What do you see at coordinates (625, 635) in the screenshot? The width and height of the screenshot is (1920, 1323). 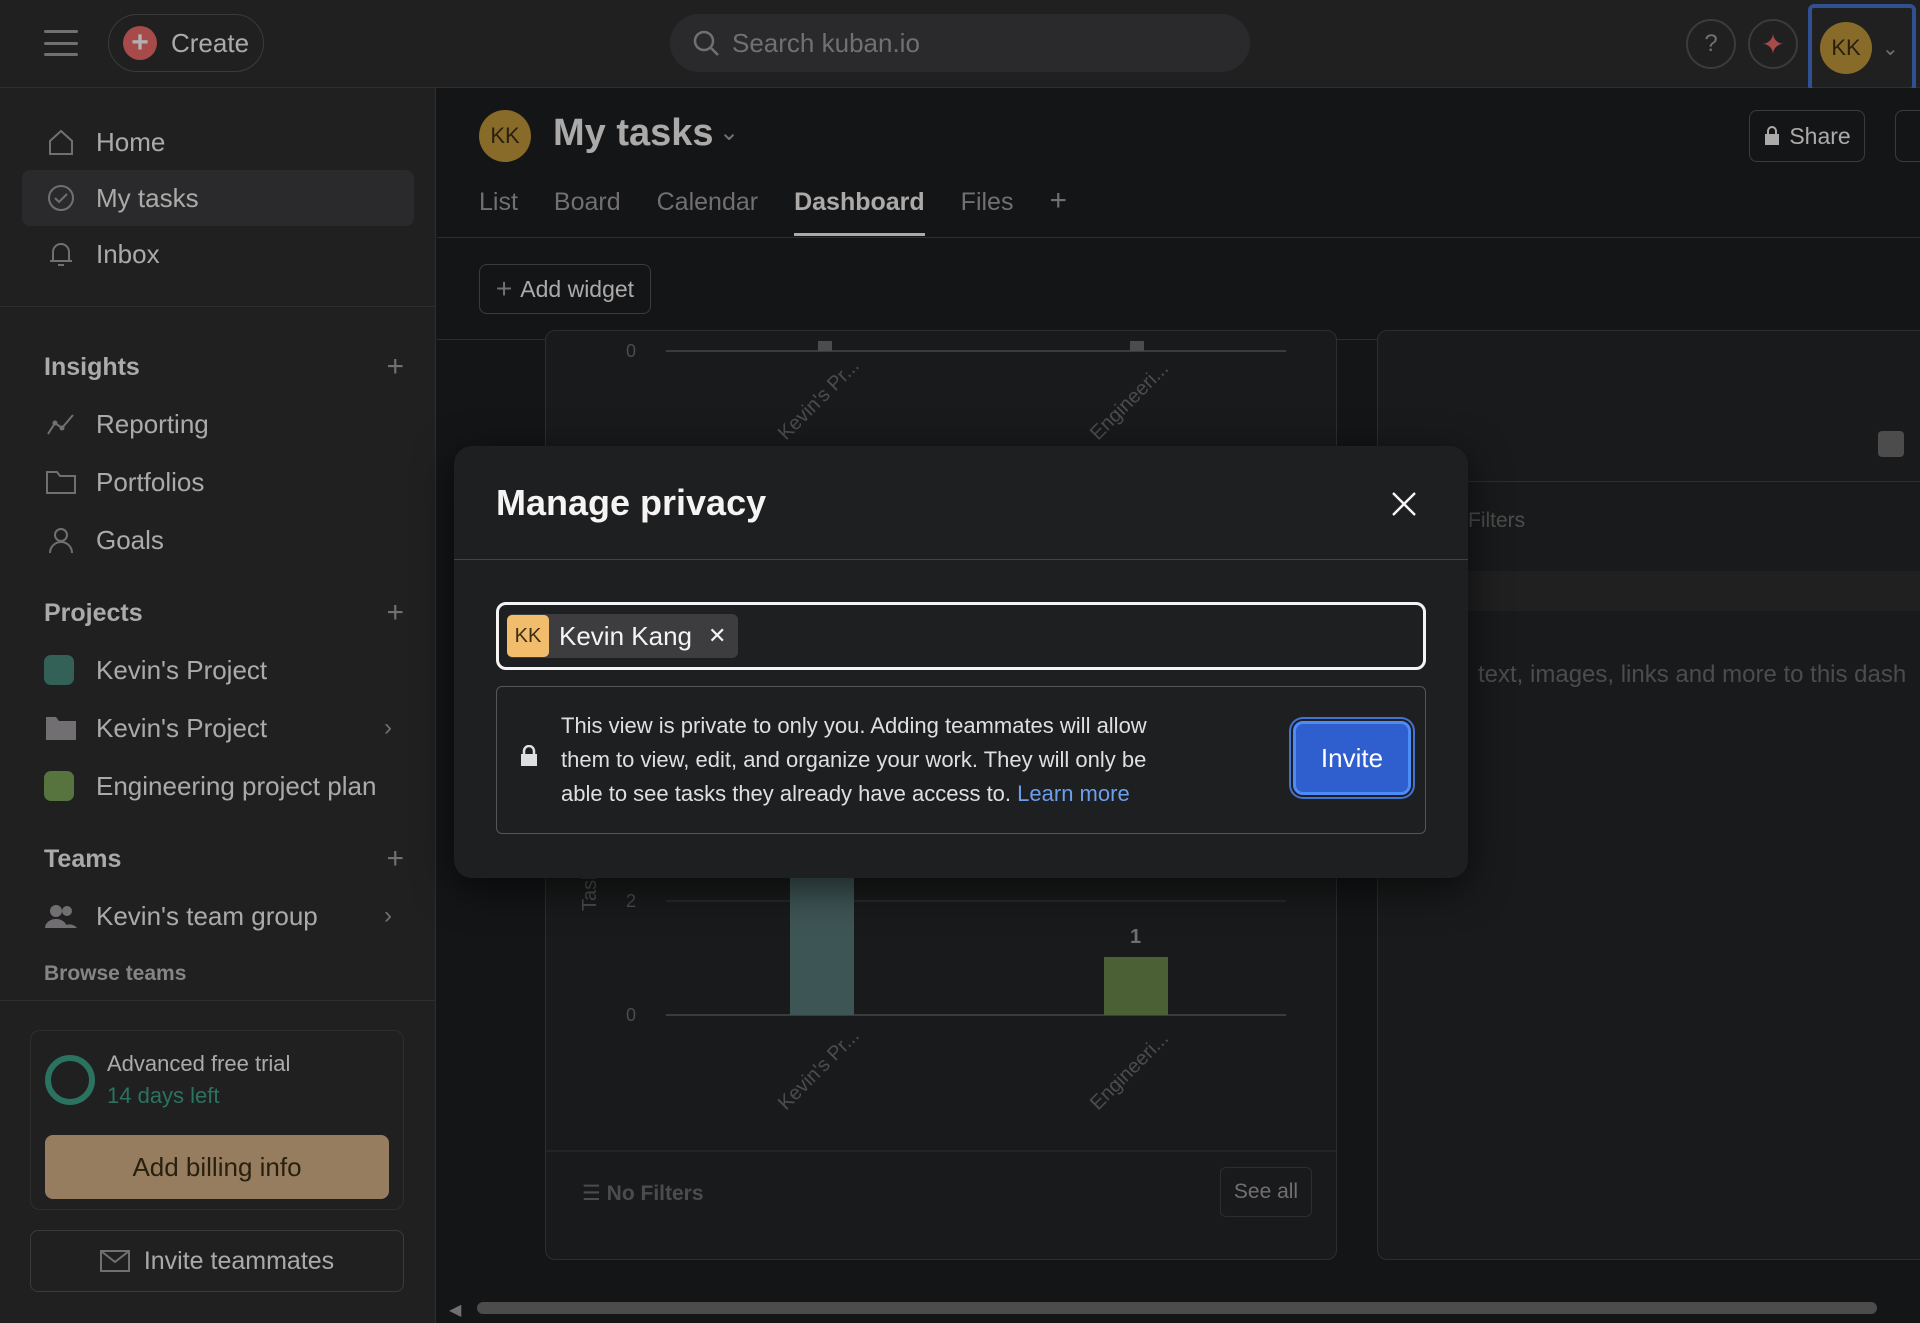 I see `invitee-name: Kevin Kang` at bounding box center [625, 635].